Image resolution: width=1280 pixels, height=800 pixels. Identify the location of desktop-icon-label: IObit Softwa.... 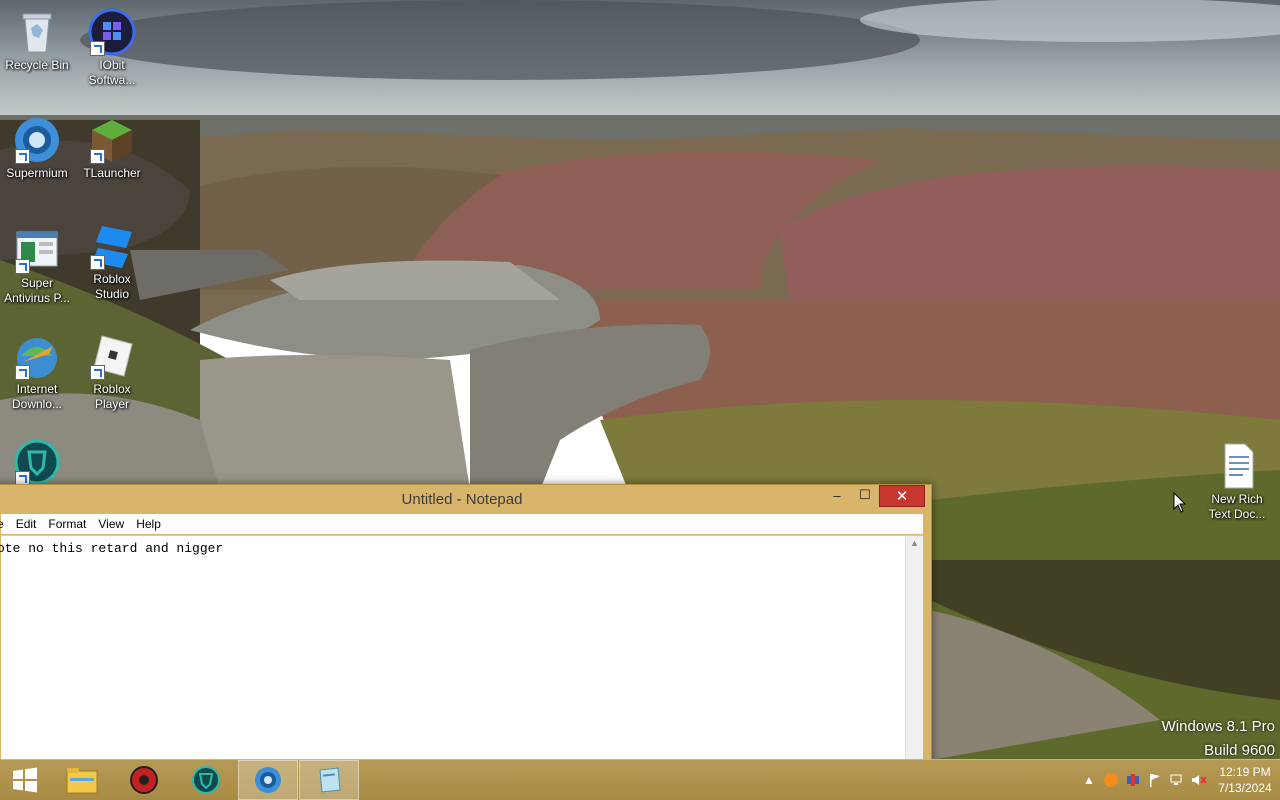
(112, 72).